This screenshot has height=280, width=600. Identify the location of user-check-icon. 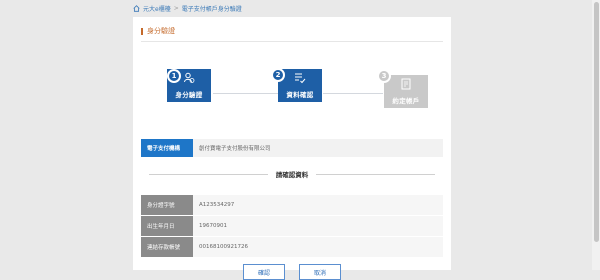
(189, 79).